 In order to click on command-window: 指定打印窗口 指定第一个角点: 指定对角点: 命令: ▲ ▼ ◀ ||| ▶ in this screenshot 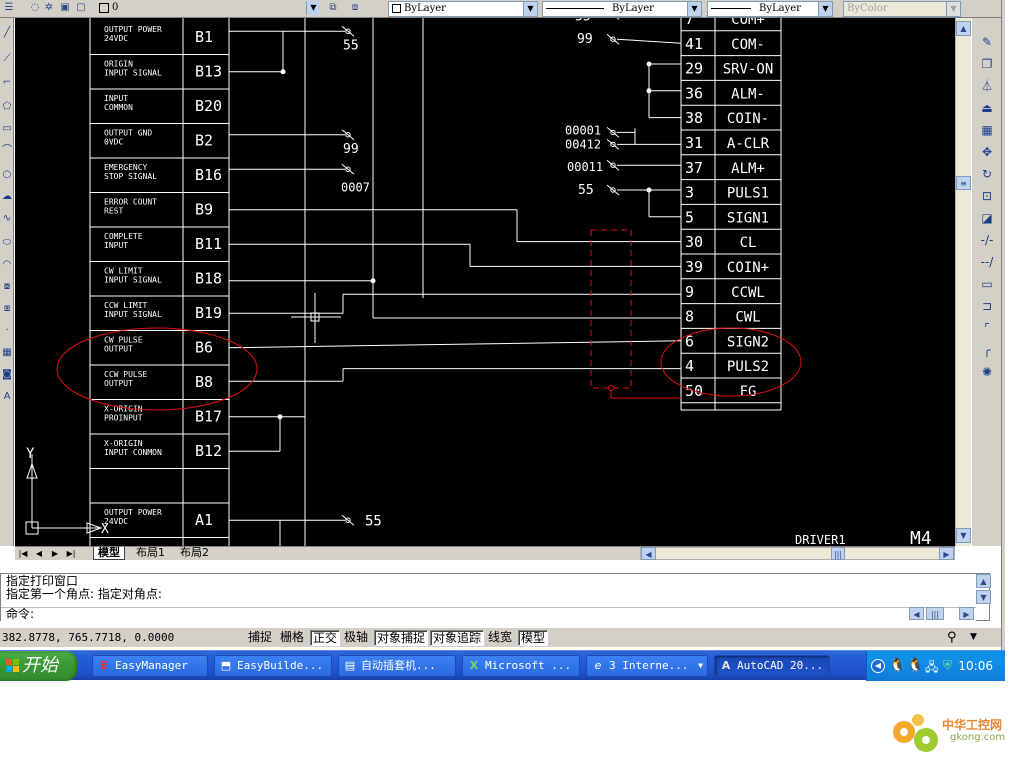, I will do `click(495, 597)`.